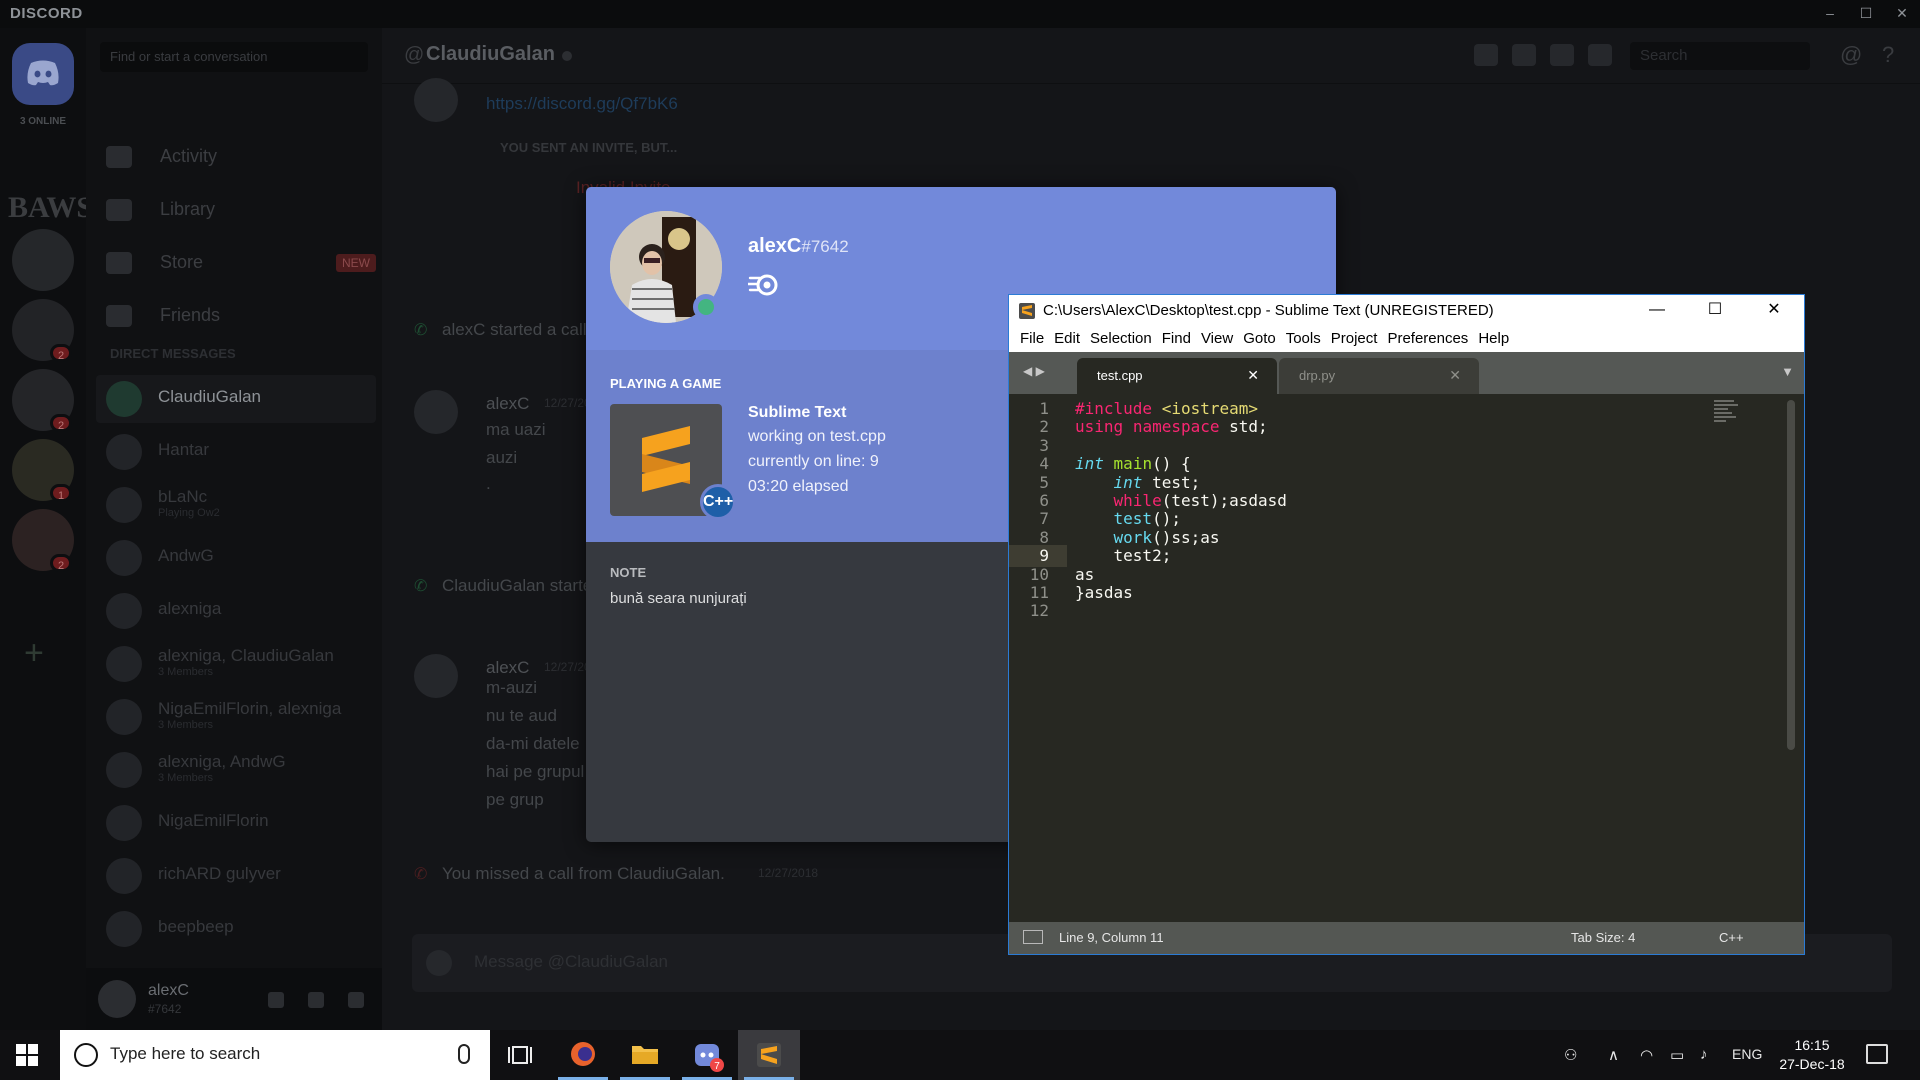 The width and height of the screenshot is (1920, 1080). What do you see at coordinates (236, 452) in the screenshot?
I see `dm-item: Hantar` at bounding box center [236, 452].